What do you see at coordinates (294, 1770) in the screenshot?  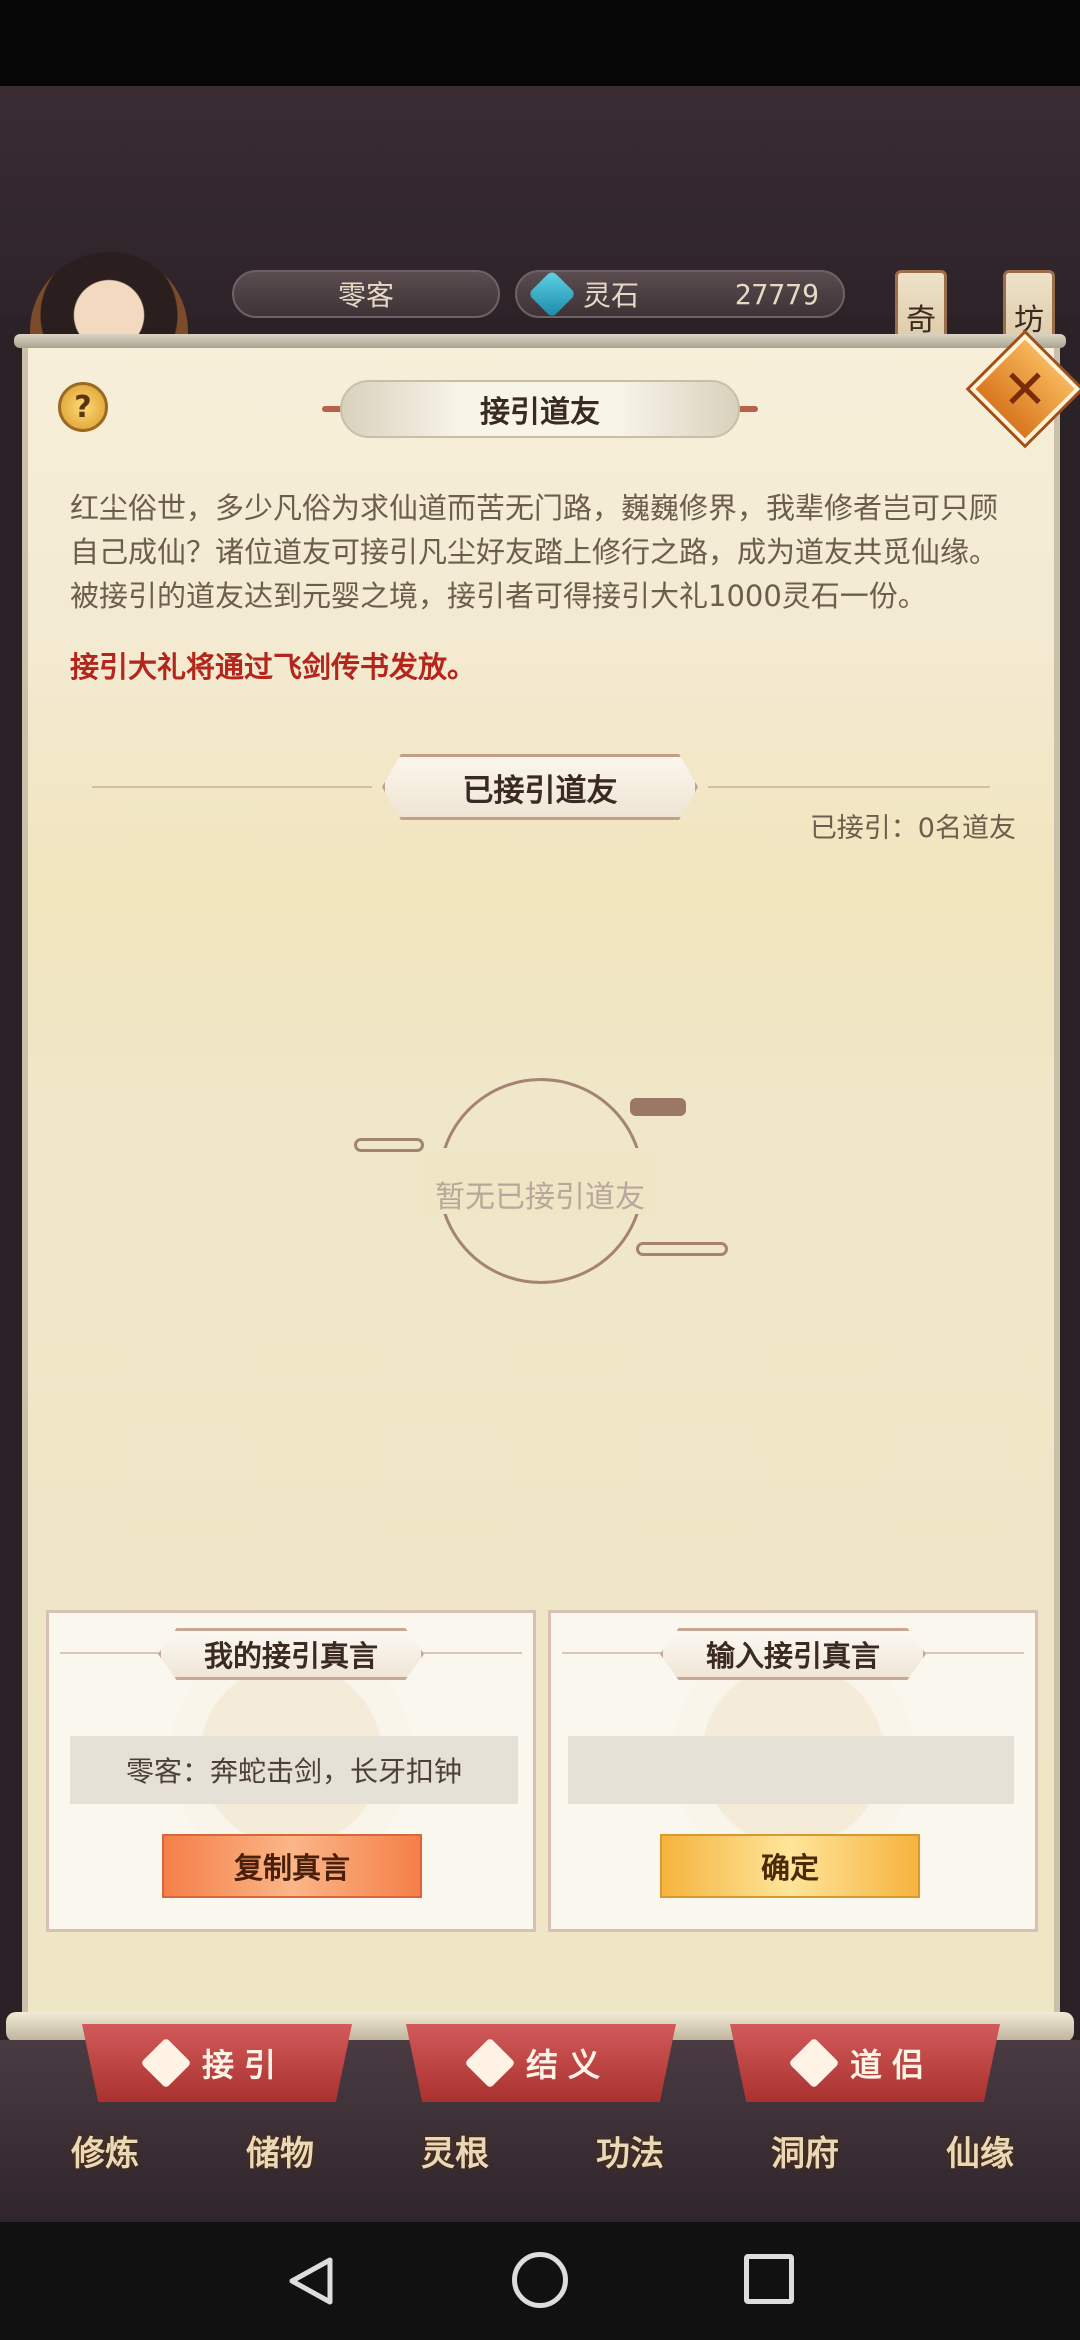 I see `my-code-value: 零客：奔蛇击剑，长牙扣钟` at bounding box center [294, 1770].